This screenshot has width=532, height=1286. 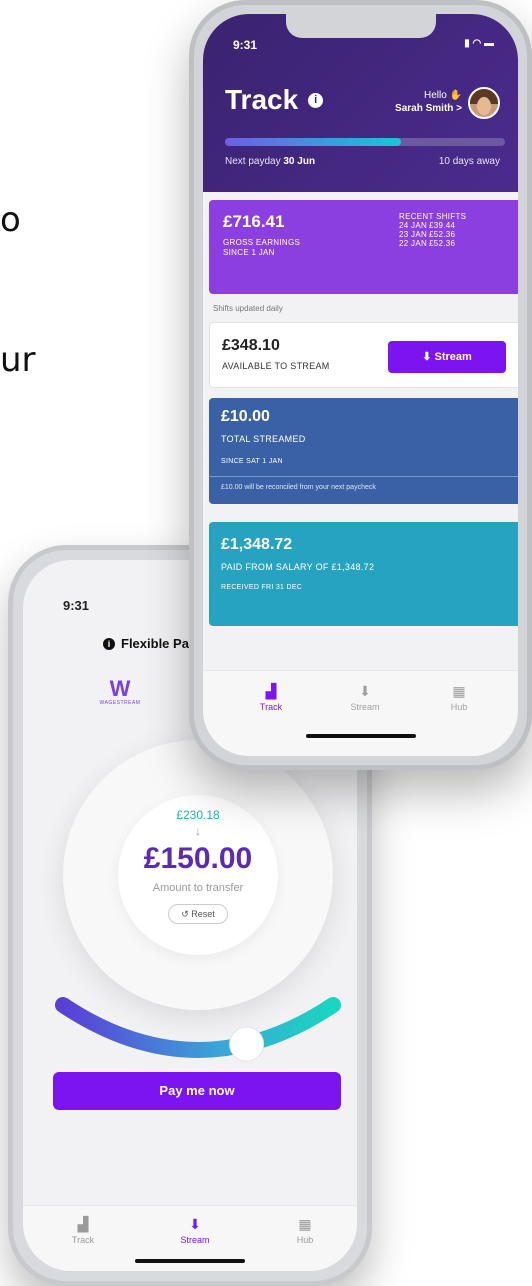 I want to click on reset-button: ↺ Reset, so click(x=198, y=914).